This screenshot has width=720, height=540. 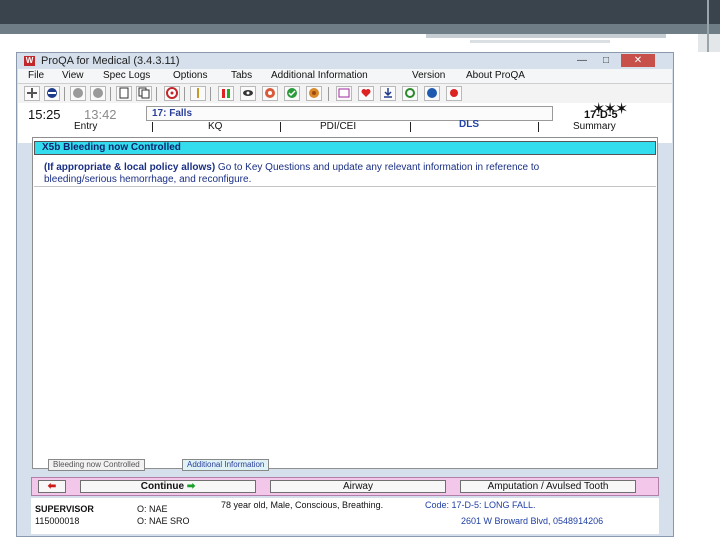 What do you see at coordinates (548, 486) in the screenshot?
I see `amputation-button: Amputation / Avulsed Tooth` at bounding box center [548, 486].